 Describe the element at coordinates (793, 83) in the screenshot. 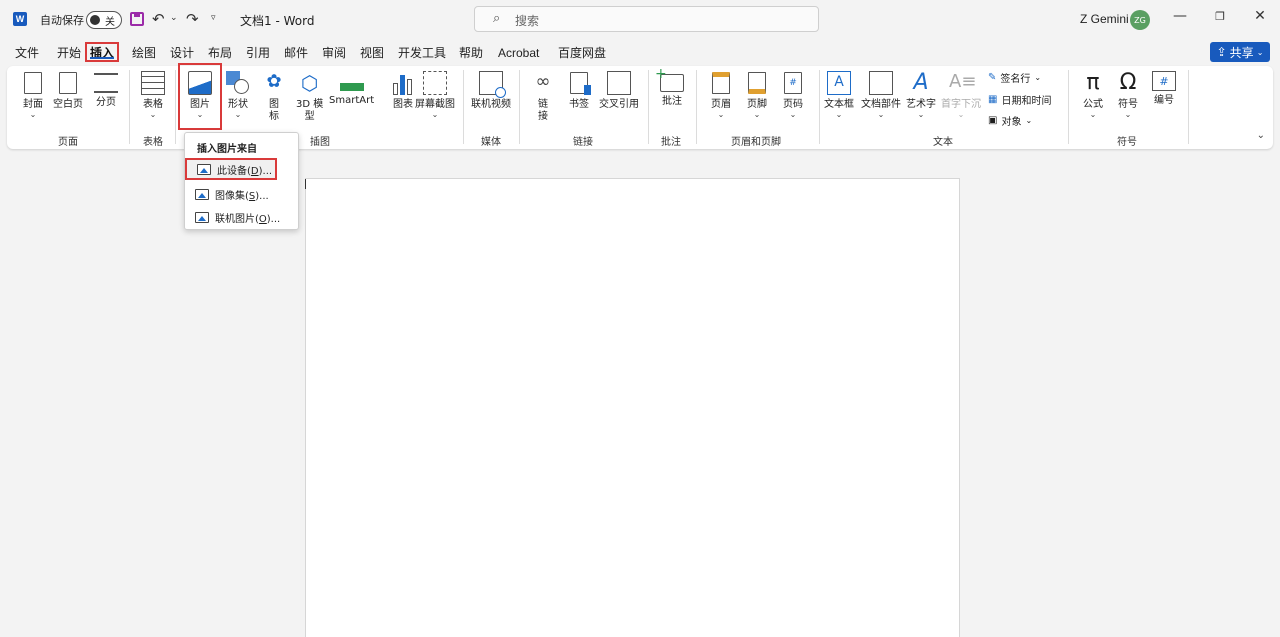

I see `page-number-icon: #` at that location.